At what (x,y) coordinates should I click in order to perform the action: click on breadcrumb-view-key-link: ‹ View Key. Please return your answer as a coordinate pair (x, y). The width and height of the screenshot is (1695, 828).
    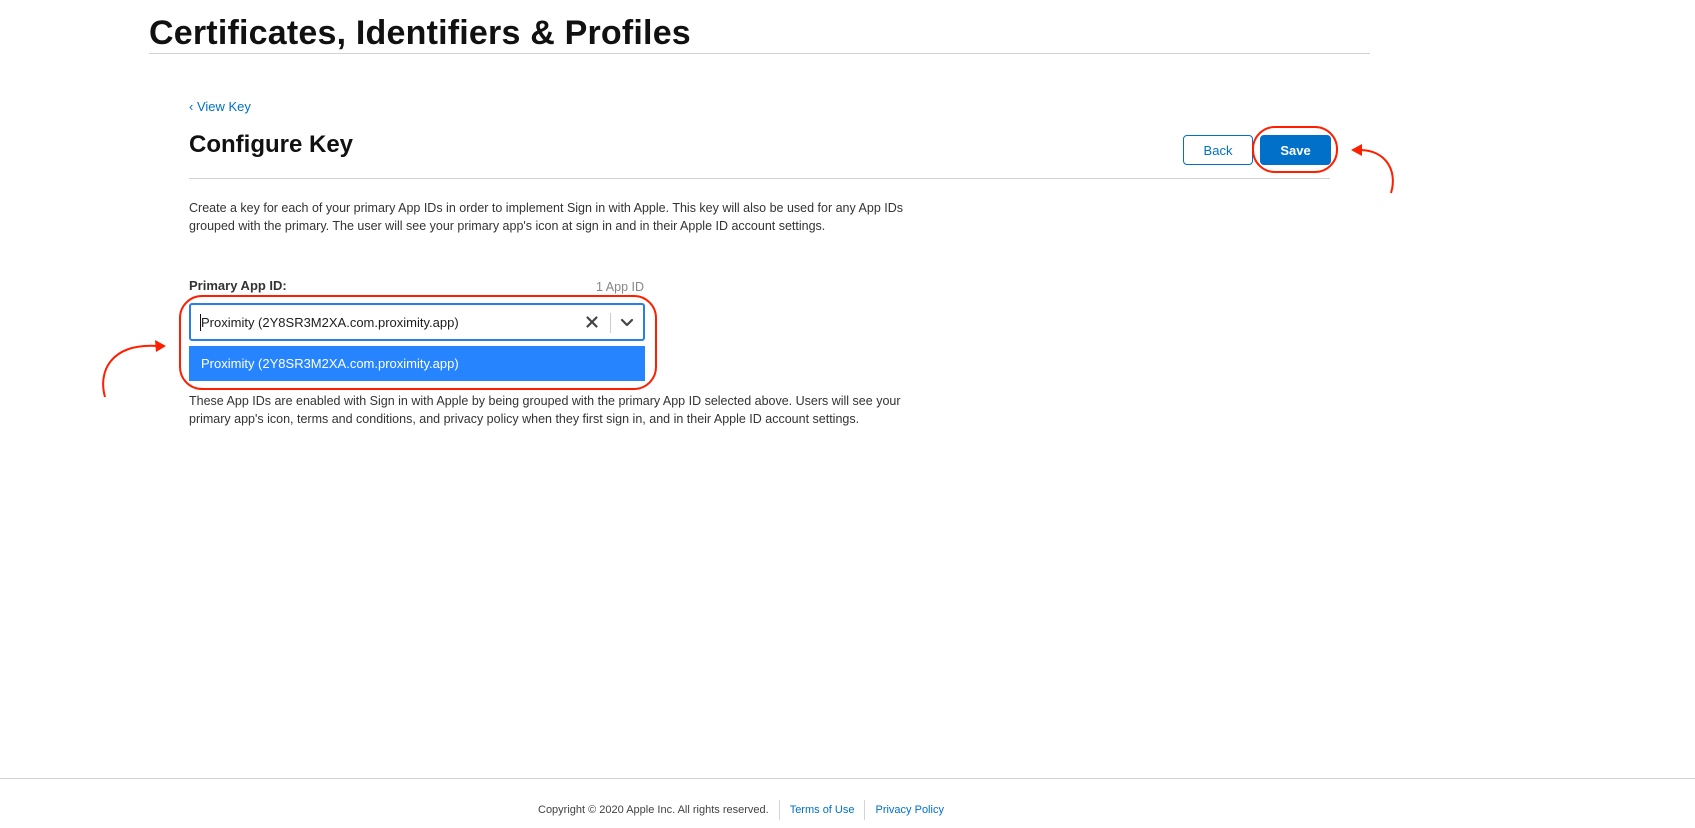
    Looking at the image, I should click on (220, 106).